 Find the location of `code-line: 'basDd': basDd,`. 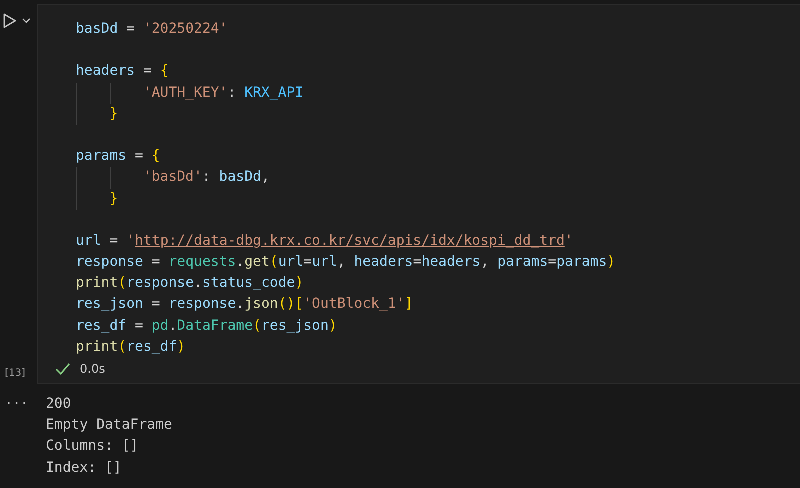

code-line: 'basDd': basDd, is located at coordinates (438, 177).